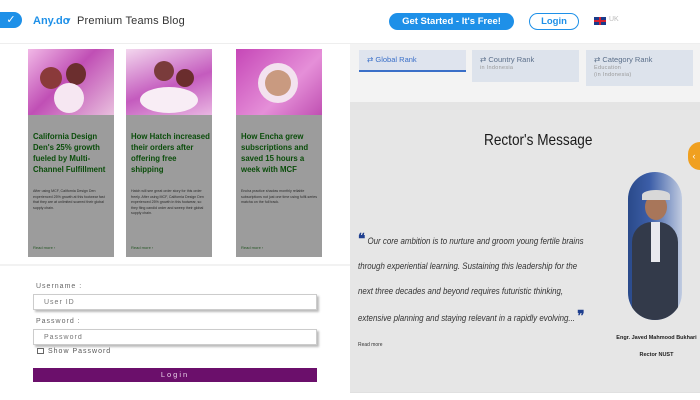  Describe the element at coordinates (656, 355) in the screenshot. I see `rector-role: Rector NUST` at that location.